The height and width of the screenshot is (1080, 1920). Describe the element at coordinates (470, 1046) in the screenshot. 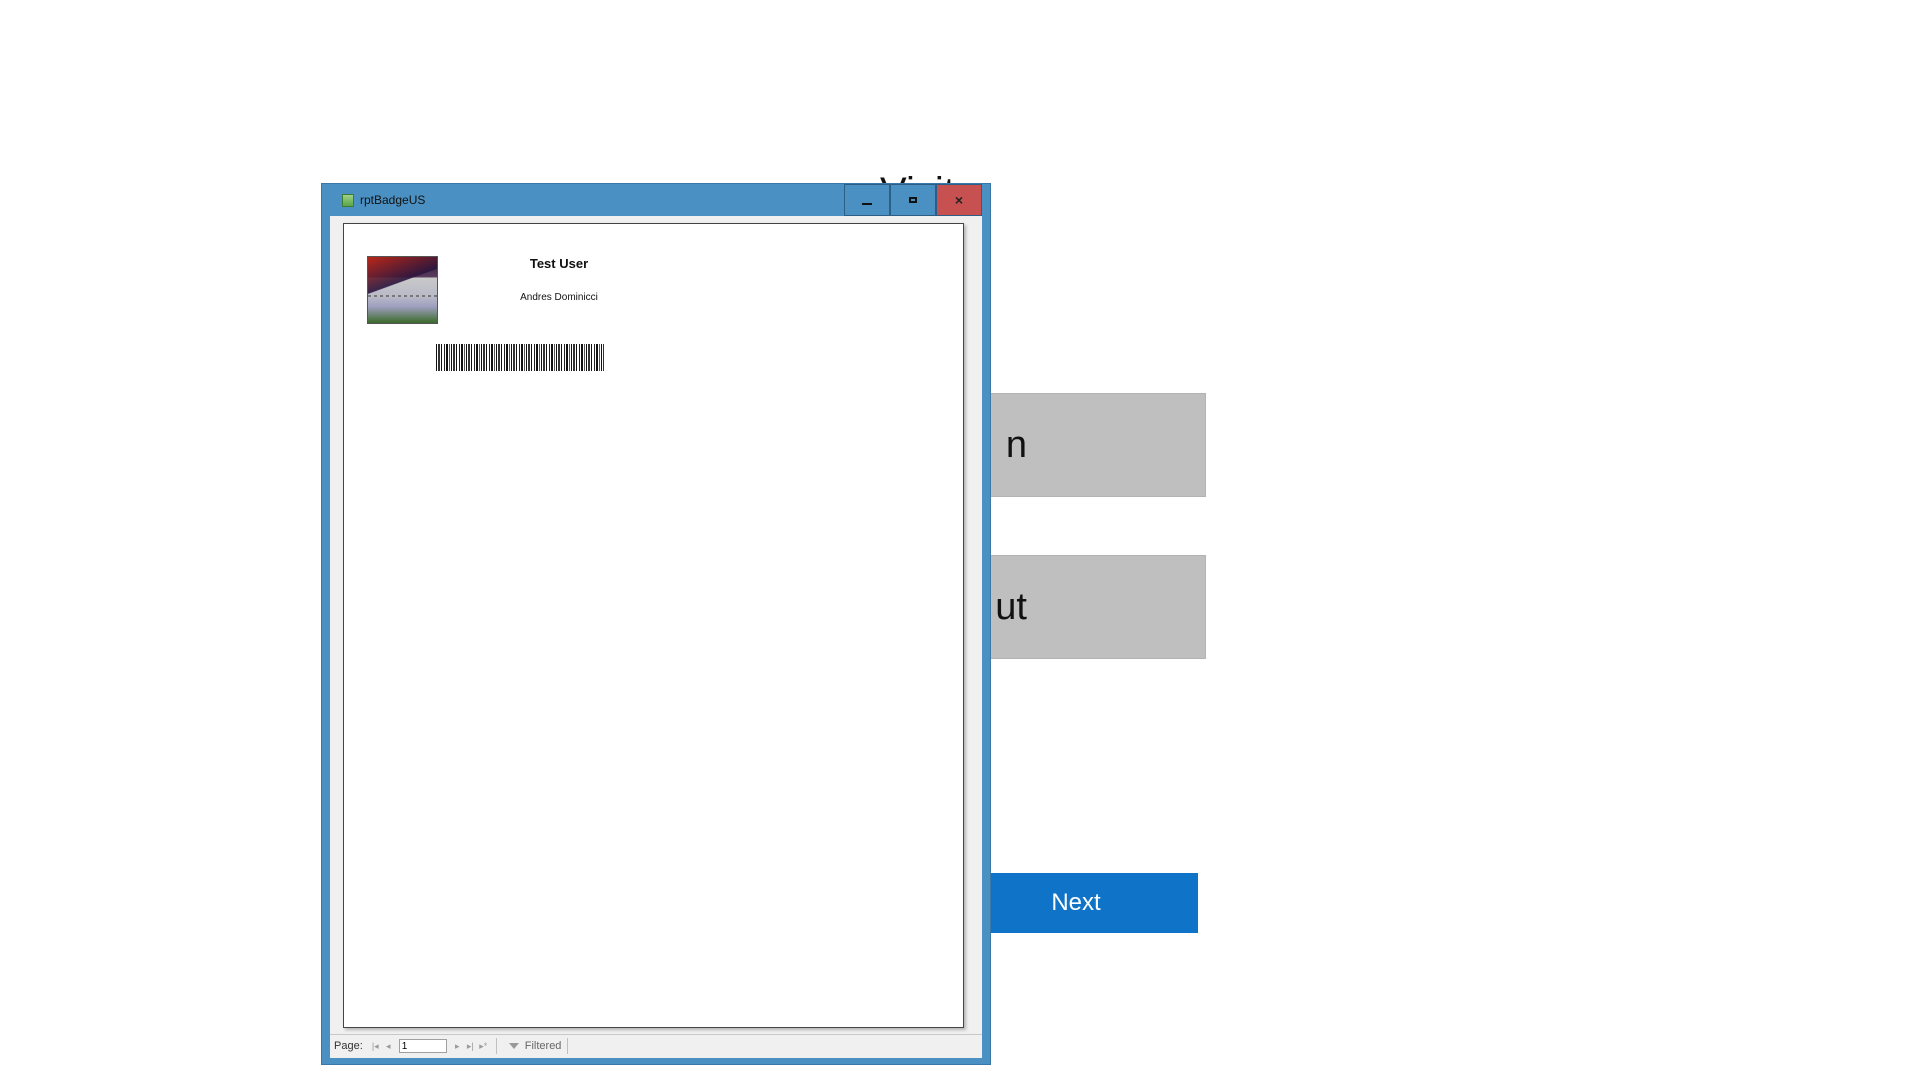

I see `last-page-icon: ▸|` at that location.